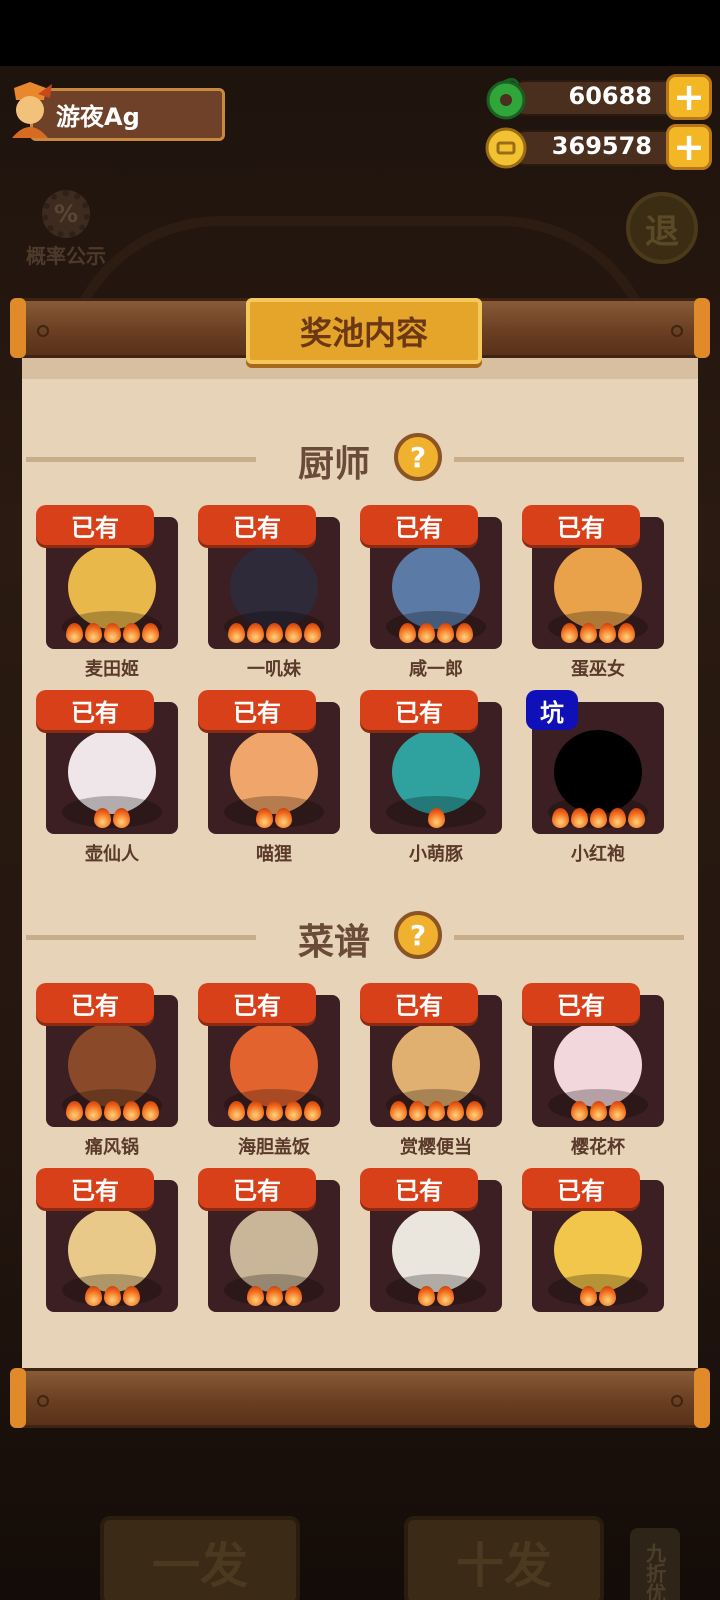 The image size is (720, 1600). Describe the element at coordinates (431, 600) in the screenshot. I see `pool-card: 已有咸一郎` at that location.